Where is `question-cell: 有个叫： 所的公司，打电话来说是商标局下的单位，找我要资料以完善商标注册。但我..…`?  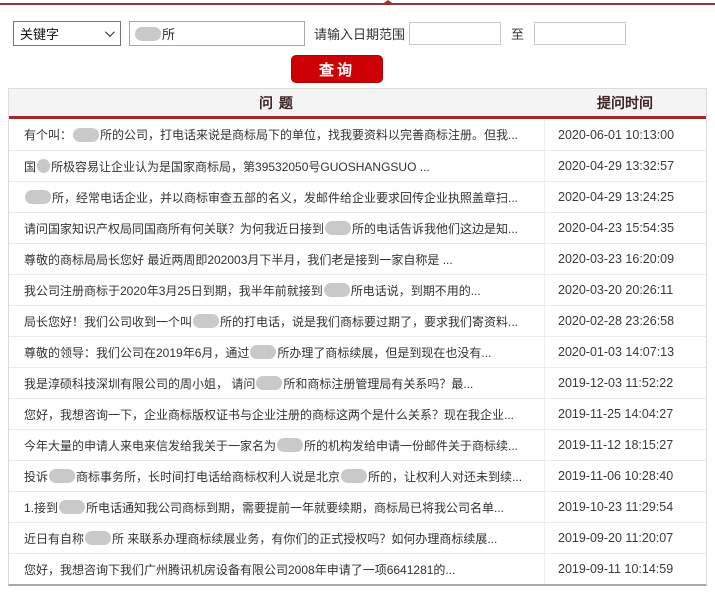 question-cell: 有个叫： 所的公司，打电话来说是商标局下的单位，找我要资料以完善商标注册。但我..… is located at coordinates (276, 134).